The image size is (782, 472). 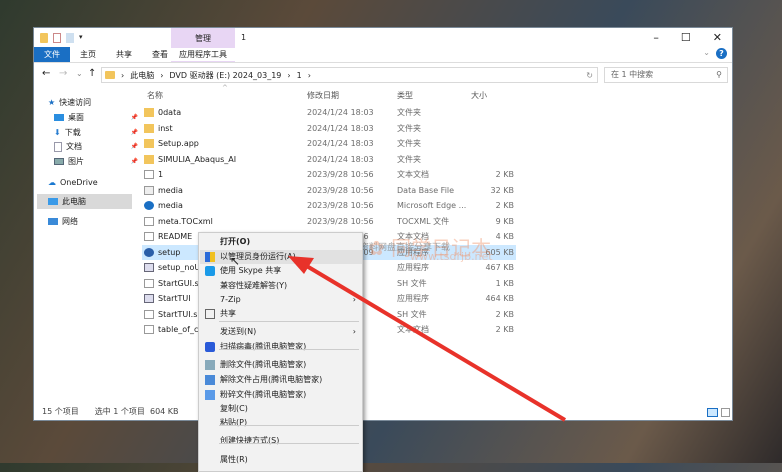 What do you see at coordinates (301, 265) in the screenshot?
I see `arrow-head` at bounding box center [301, 265].